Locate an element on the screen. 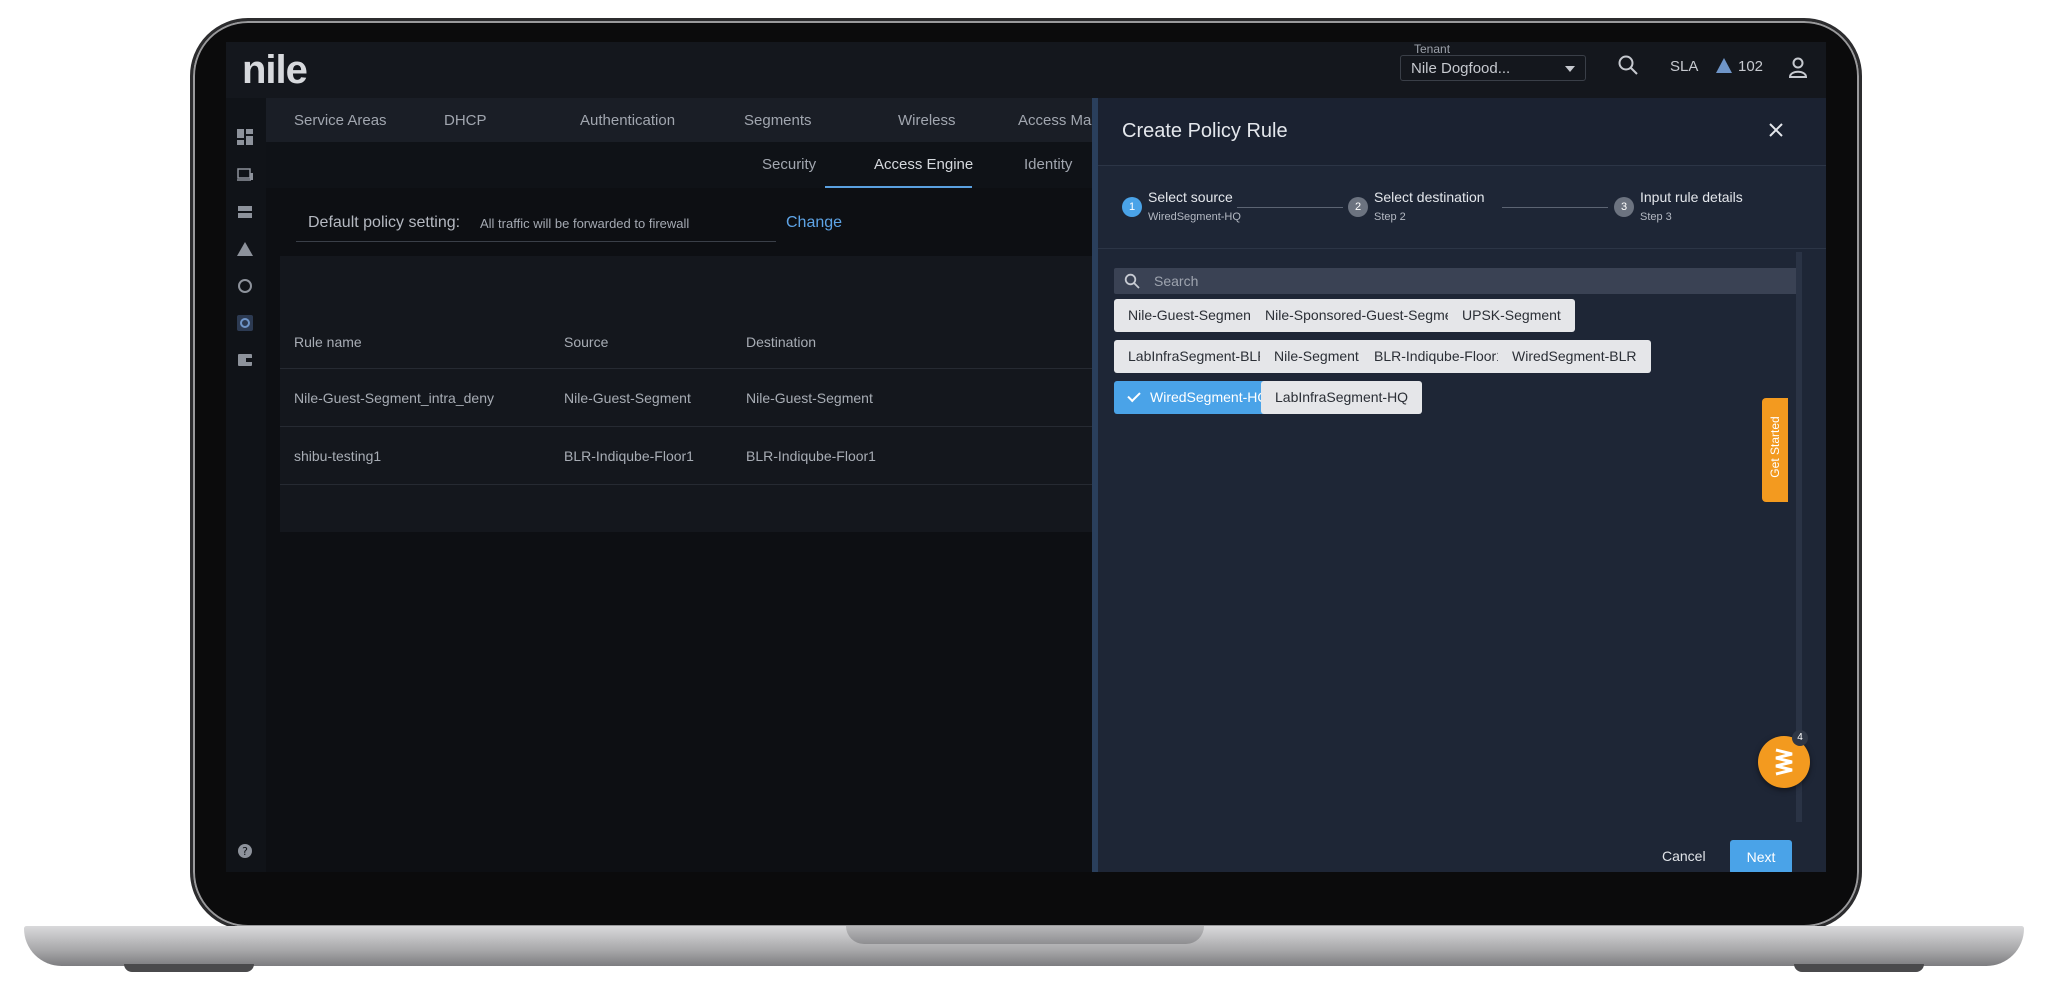 The image size is (2048, 1000). drawer-title: Create Policy Rule is located at coordinates (1205, 131).